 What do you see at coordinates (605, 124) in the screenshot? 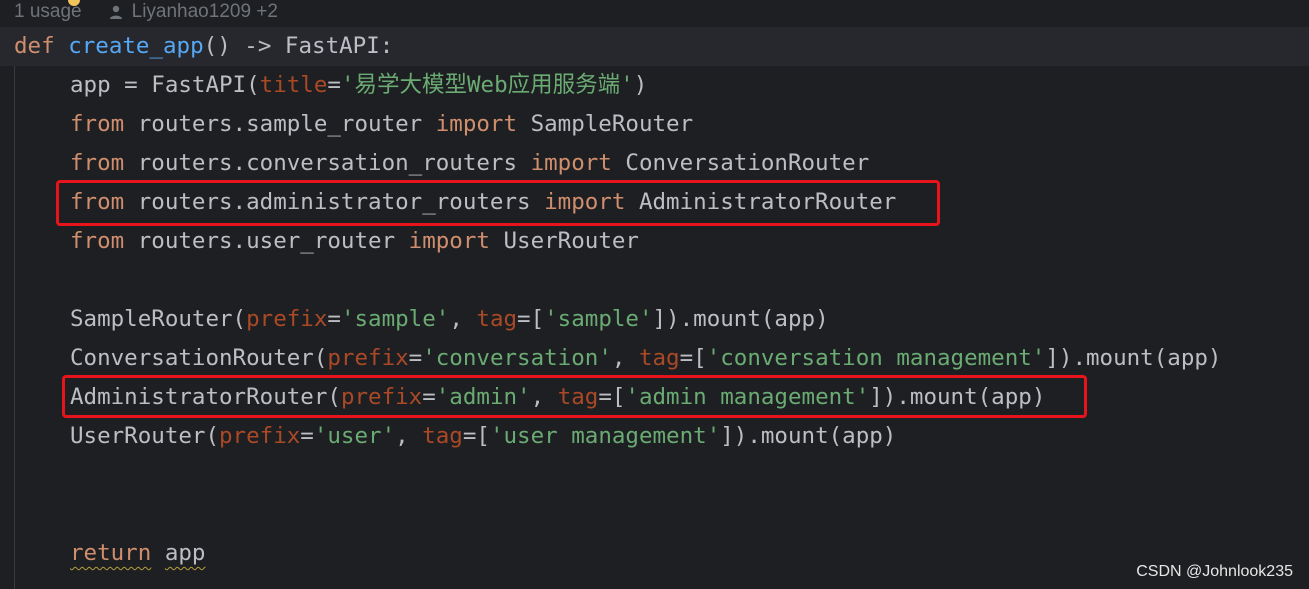
I see `code-token: SampleRouter` at bounding box center [605, 124].